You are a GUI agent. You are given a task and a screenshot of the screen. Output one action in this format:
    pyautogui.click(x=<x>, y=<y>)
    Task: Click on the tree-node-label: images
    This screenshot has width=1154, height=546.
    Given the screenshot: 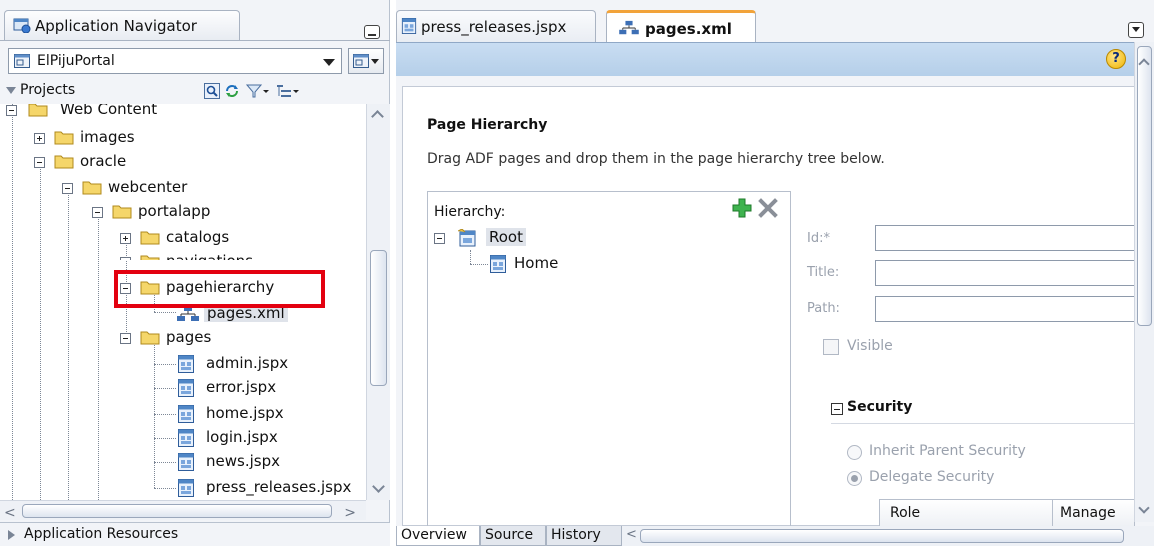 What is the action you would take?
    pyautogui.click(x=107, y=137)
    